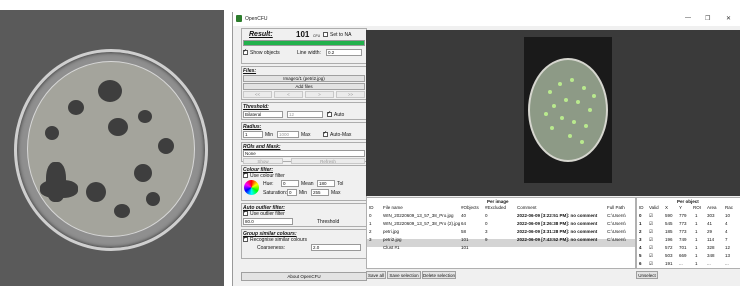 The height and width of the screenshot is (286, 740). Describe the element at coordinates (683, 255) in the screenshot. I see `per-object-cell: 669` at that location.